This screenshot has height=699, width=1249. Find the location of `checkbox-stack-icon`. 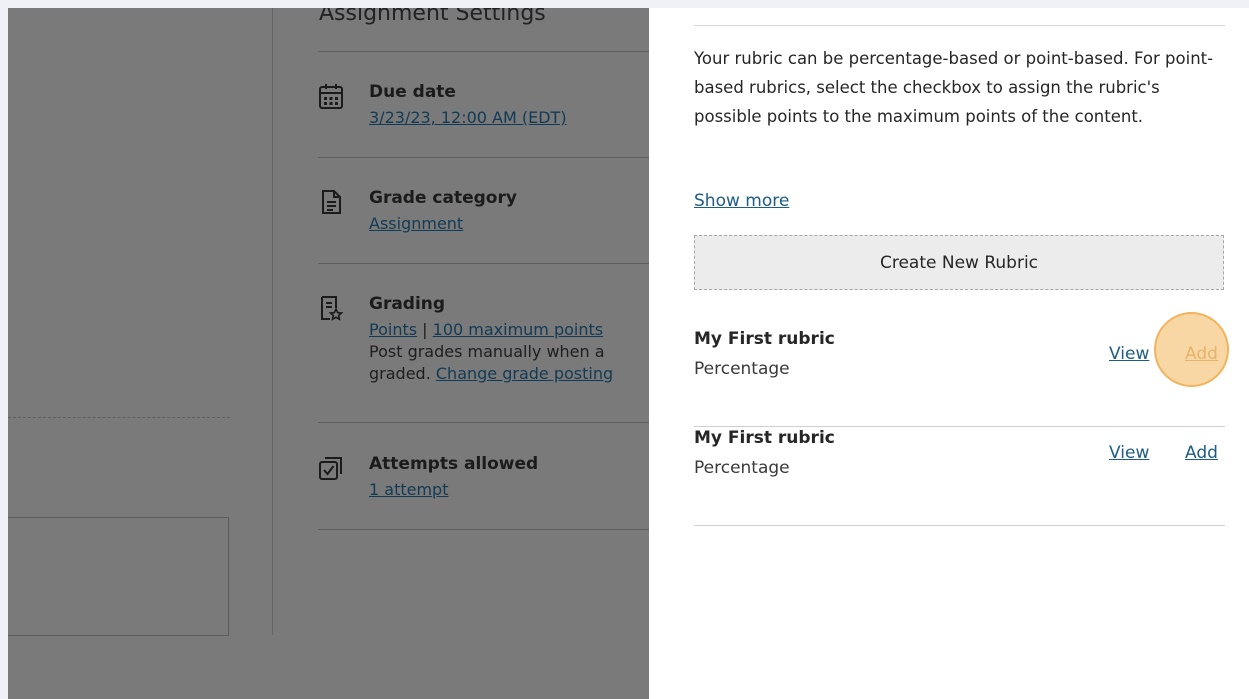

checkbox-stack-icon is located at coordinates (331, 468).